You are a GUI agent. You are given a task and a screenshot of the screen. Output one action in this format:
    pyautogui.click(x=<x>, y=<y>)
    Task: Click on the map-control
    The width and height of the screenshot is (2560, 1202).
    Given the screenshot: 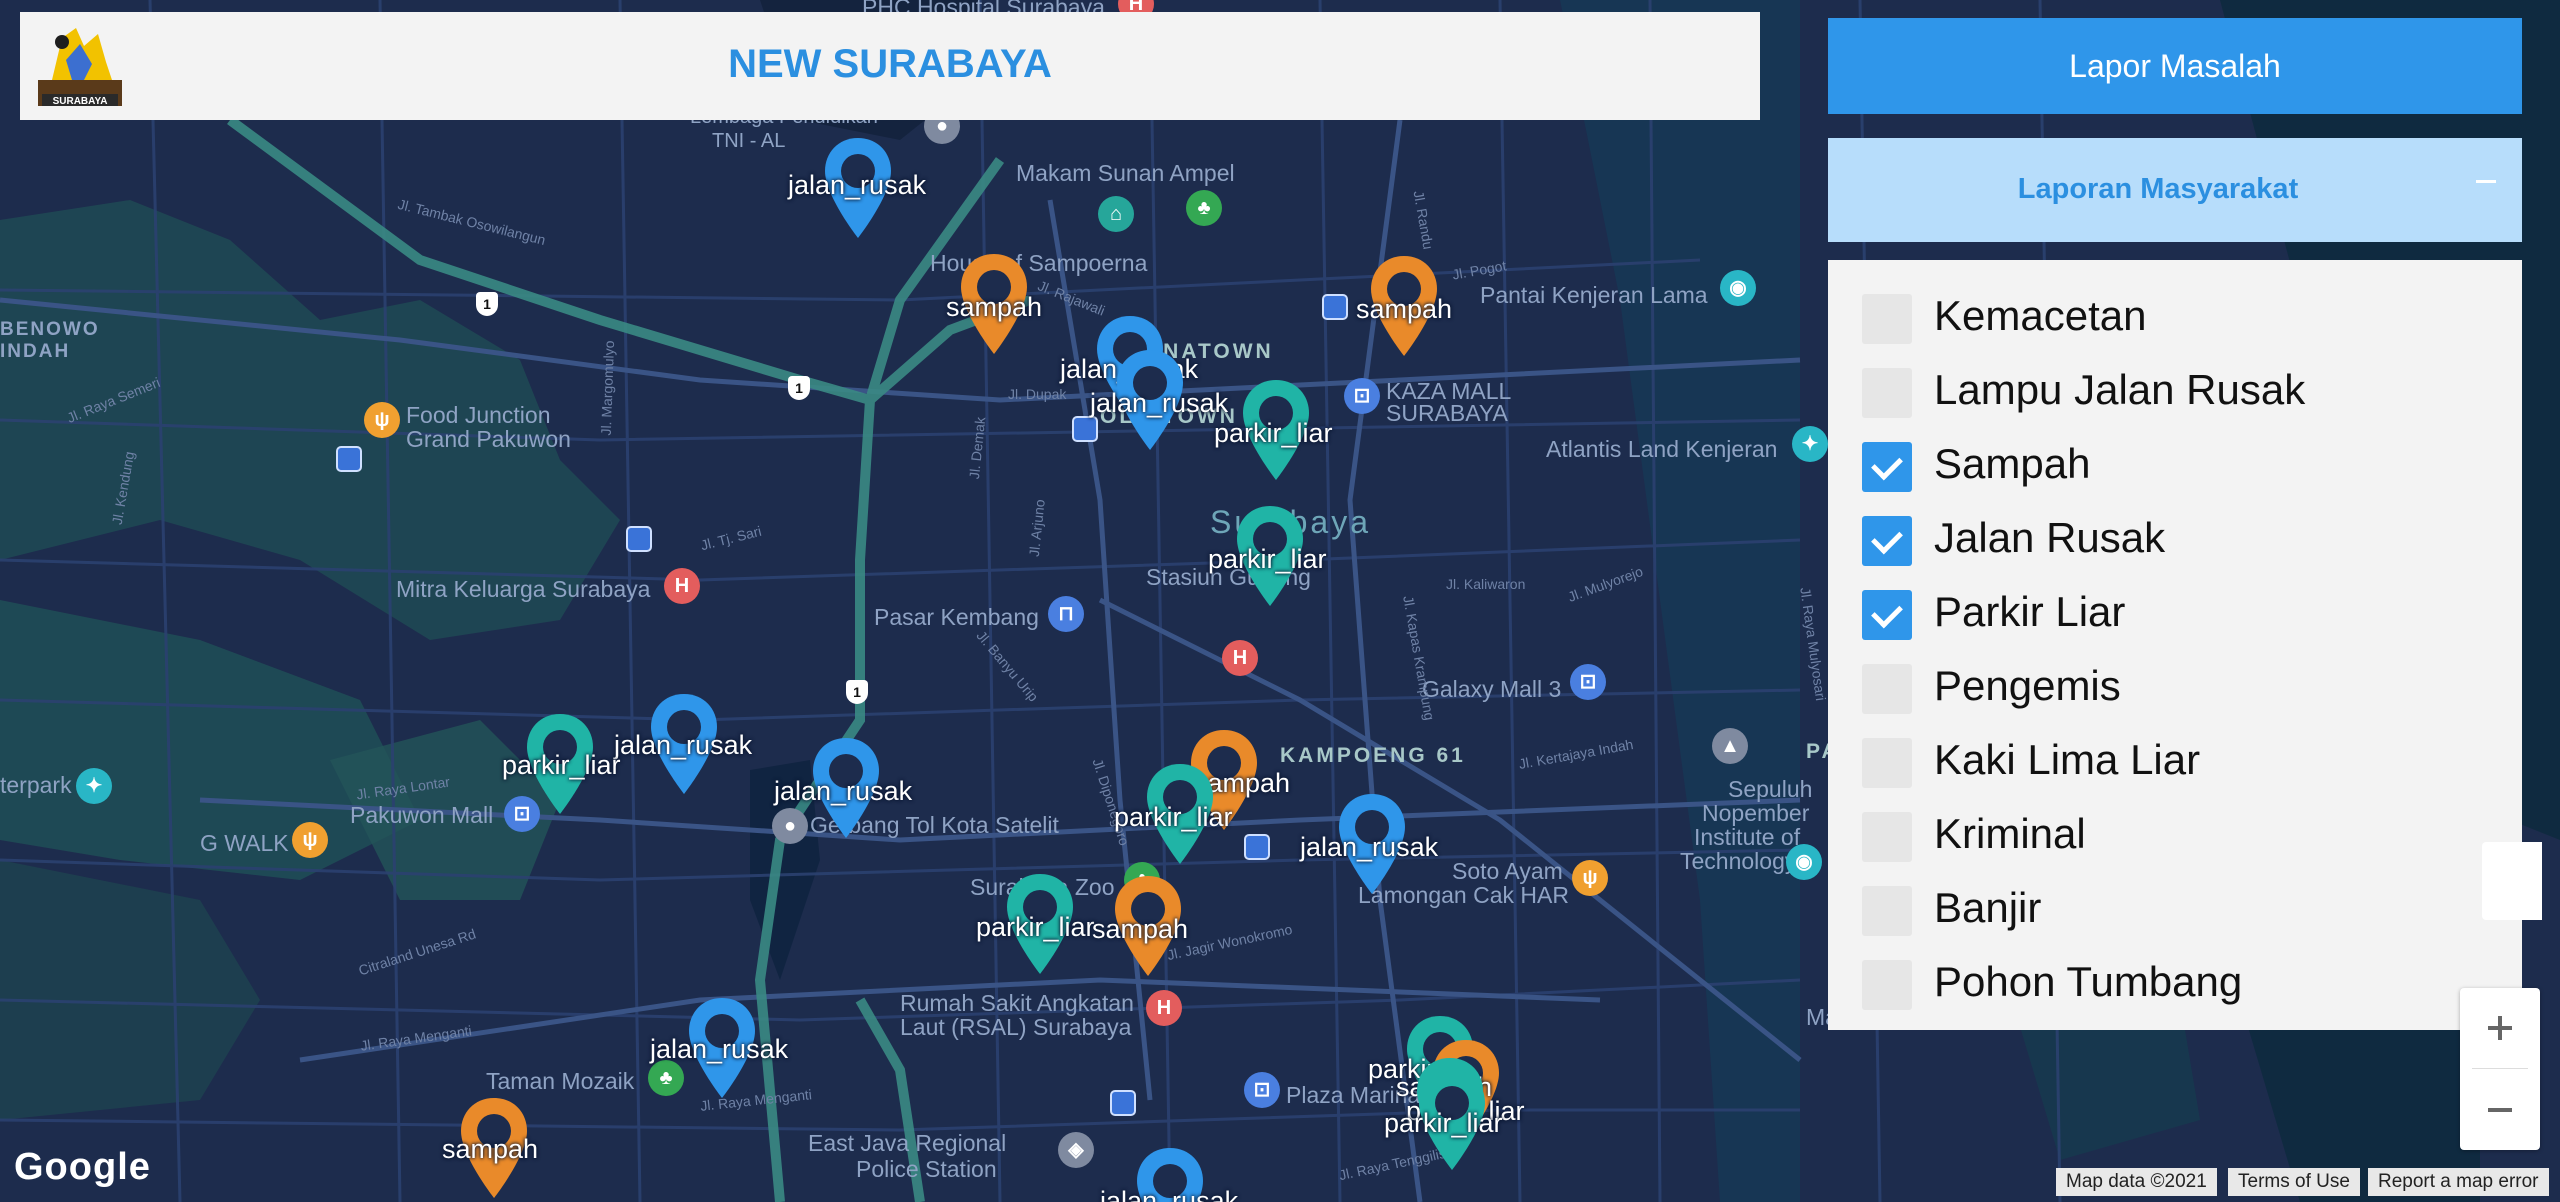 What is the action you would take?
    pyautogui.click(x=2512, y=881)
    